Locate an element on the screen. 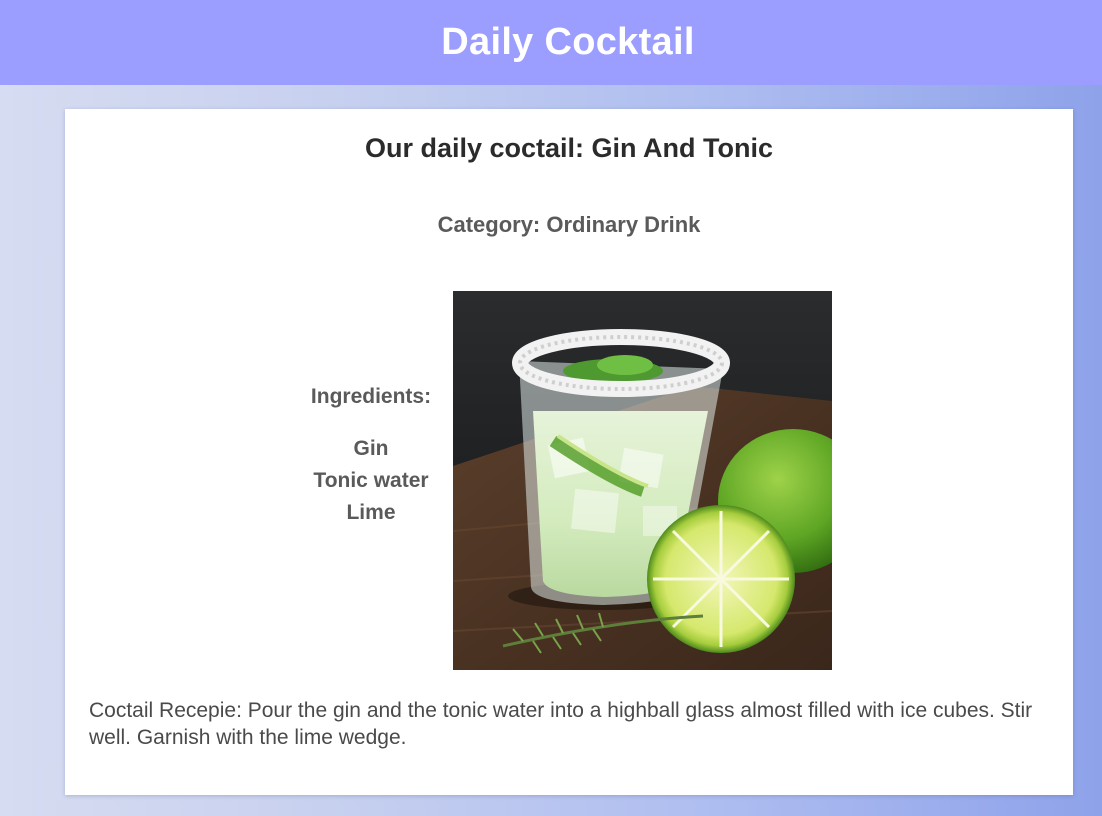 This screenshot has width=1102, height=816. ingredient-item: Lime is located at coordinates (371, 512).